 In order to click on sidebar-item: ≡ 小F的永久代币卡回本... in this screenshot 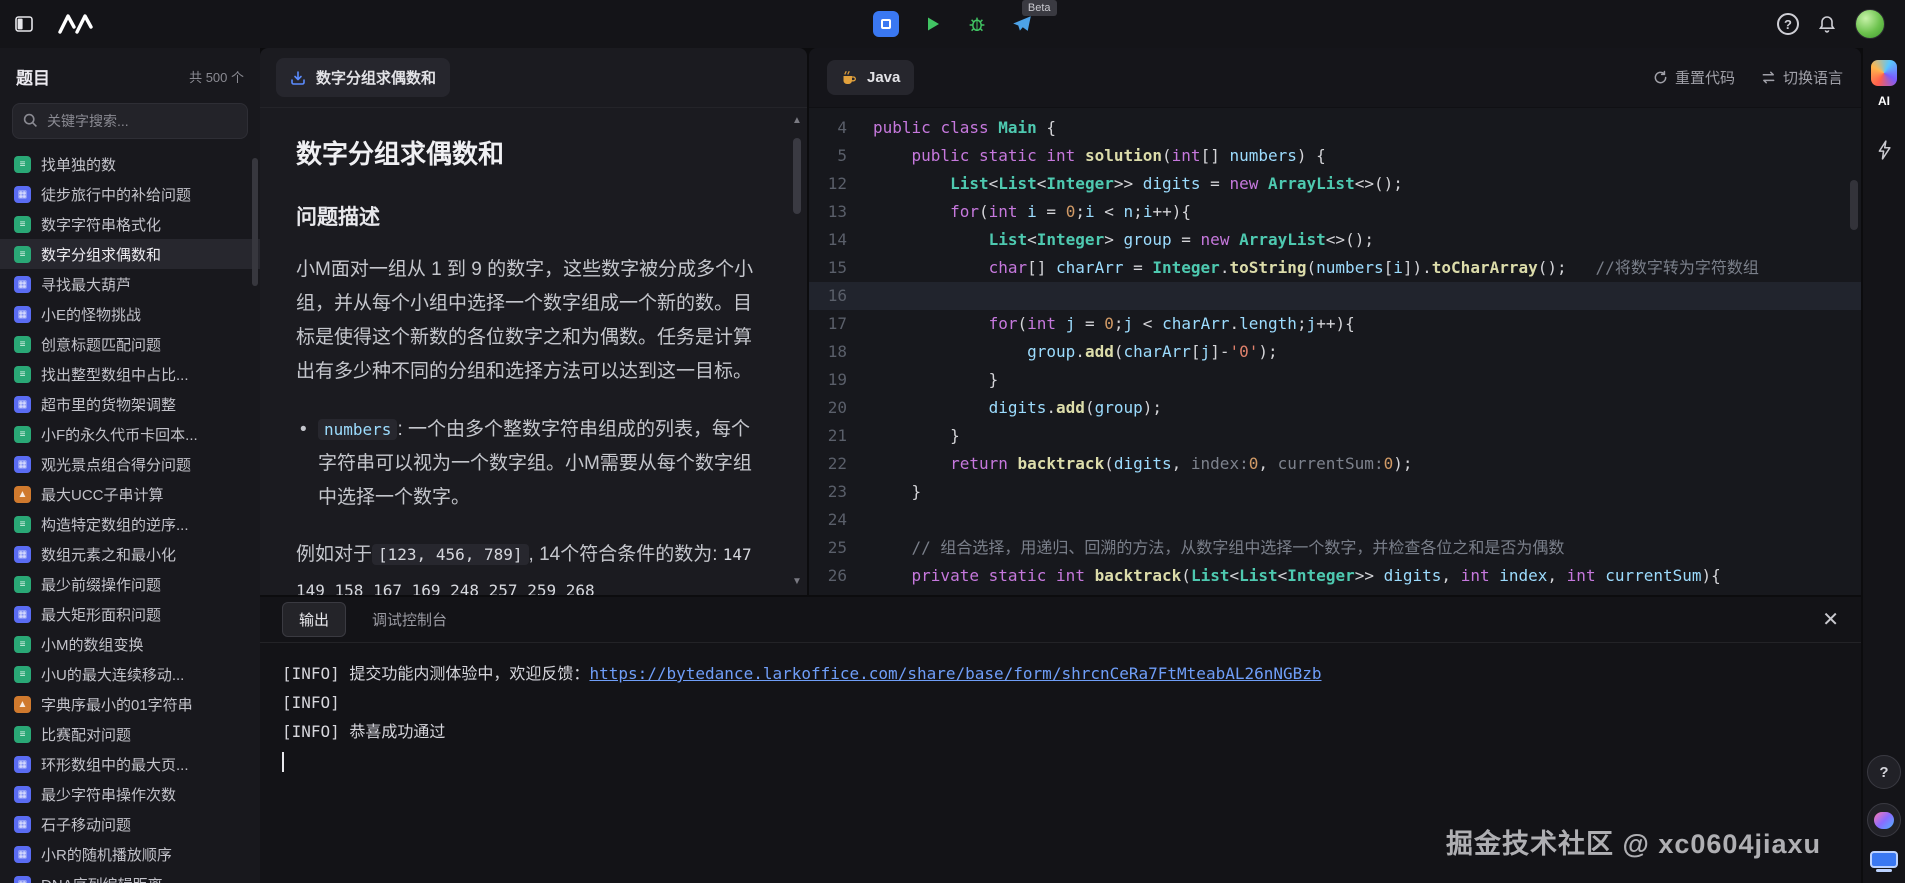, I will do `click(130, 434)`.